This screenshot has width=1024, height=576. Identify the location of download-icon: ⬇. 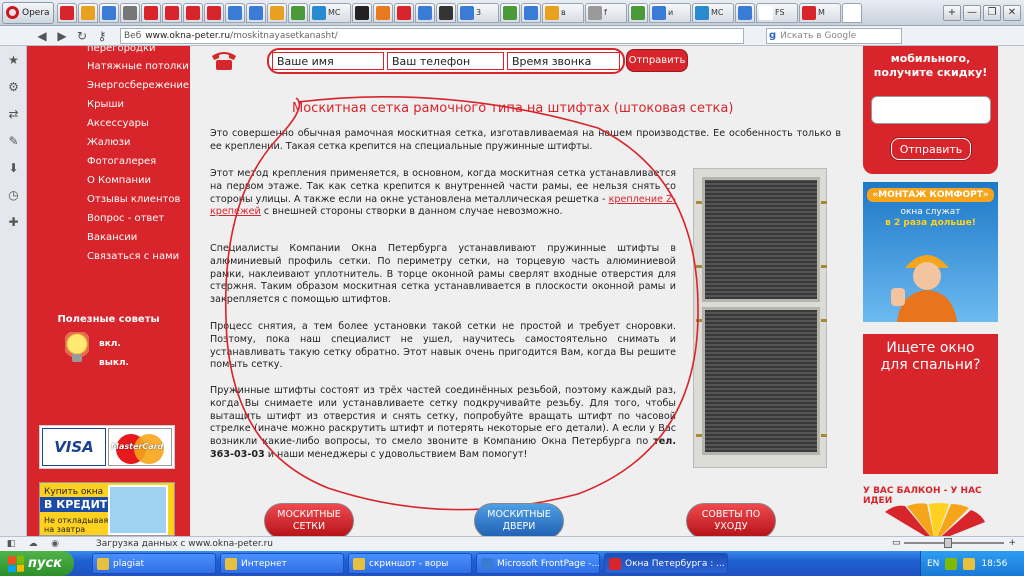
(13, 167).